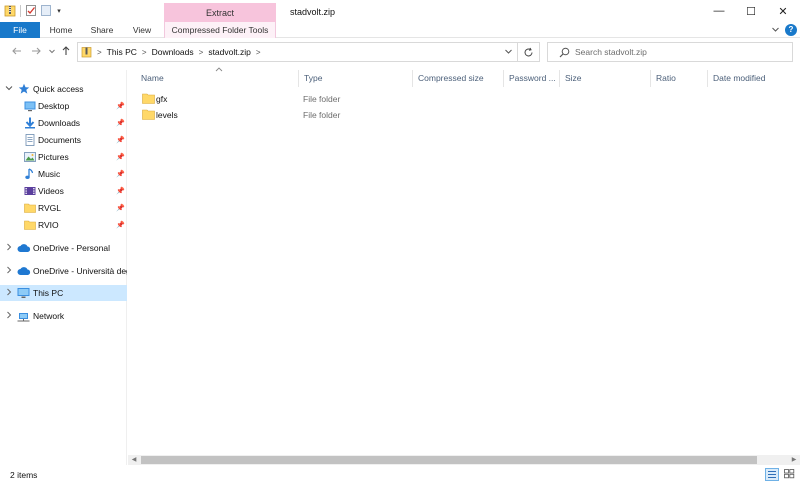 This screenshot has height=484, width=800. What do you see at coordinates (680, 52) in the screenshot?
I see `search-input` at bounding box center [680, 52].